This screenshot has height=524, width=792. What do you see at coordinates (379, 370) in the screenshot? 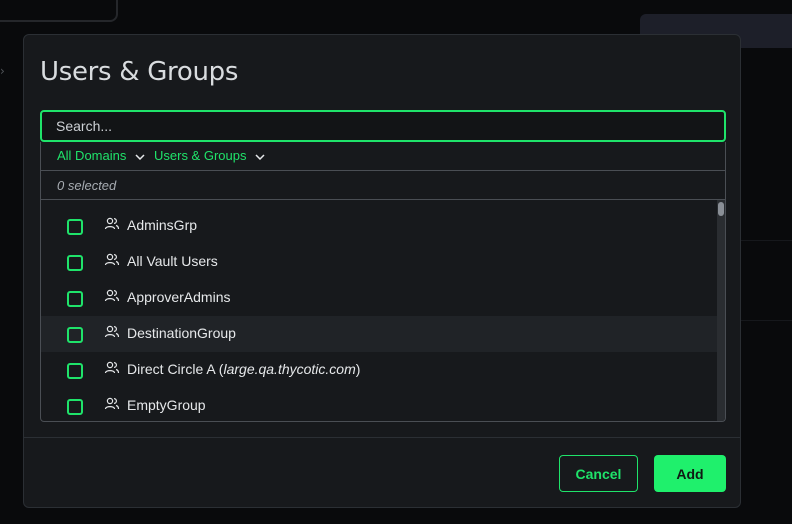
I see `list-item: Direct Circle A (large.qa.thycotic.com)` at bounding box center [379, 370].